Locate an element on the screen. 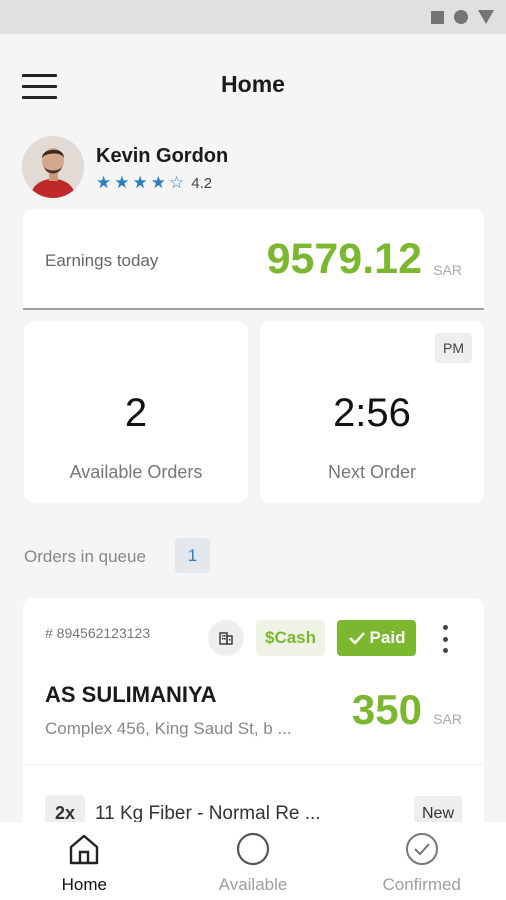 Image resolution: width=506 pixels, height=900 pixels. rating-value: 4.2 is located at coordinates (202, 183).